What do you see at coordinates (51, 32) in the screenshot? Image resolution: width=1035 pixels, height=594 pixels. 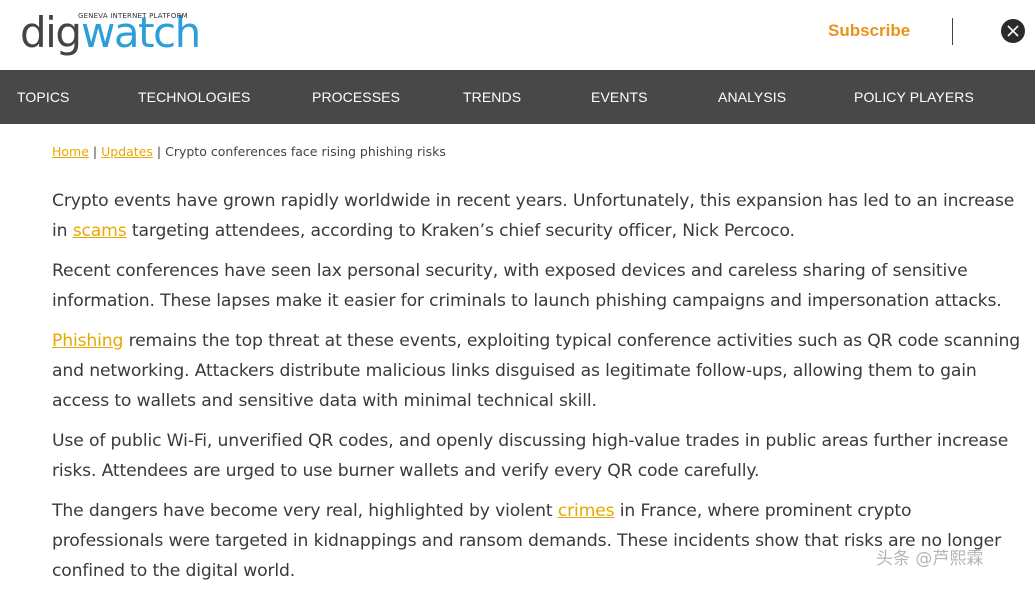 I see `logo-dig-text: dig` at bounding box center [51, 32].